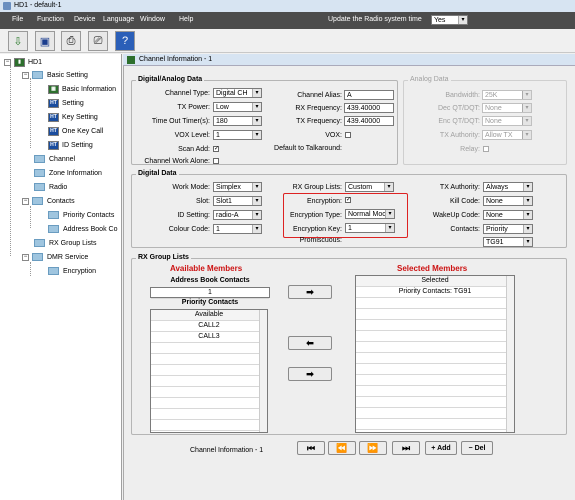 This screenshot has height=500, width=575. Describe the element at coordinates (177, 161) in the screenshot. I see `channel-work-alone-label: Channel Work Alone:` at that location.